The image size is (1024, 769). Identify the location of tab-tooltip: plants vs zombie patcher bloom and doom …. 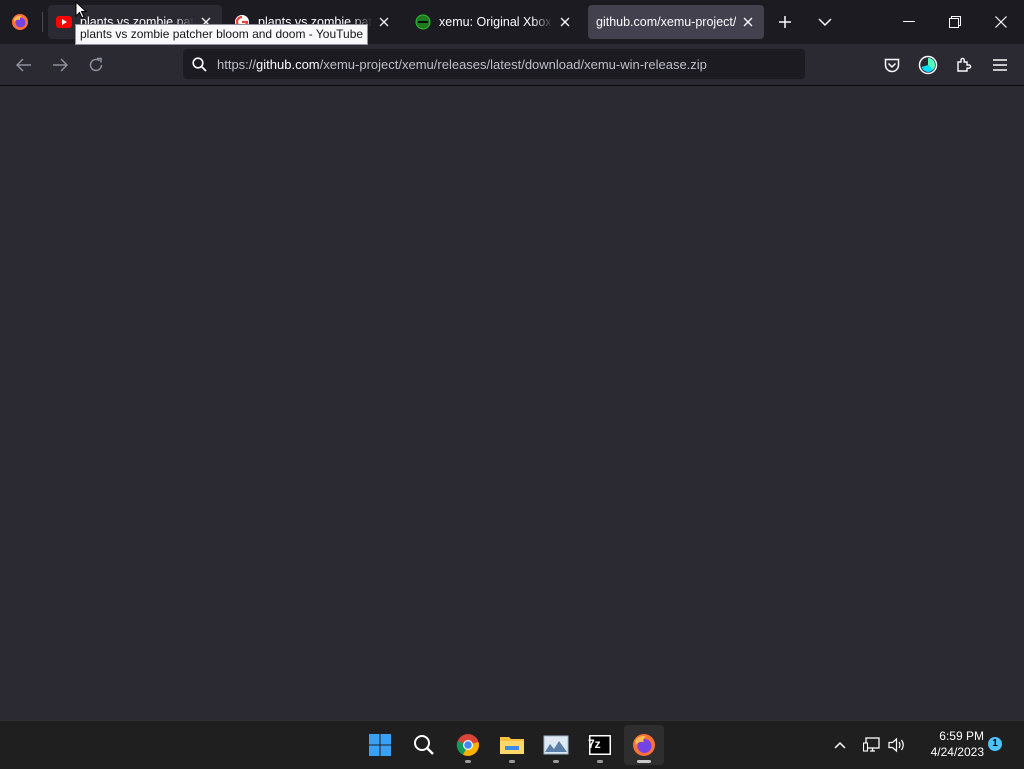
(222, 34).